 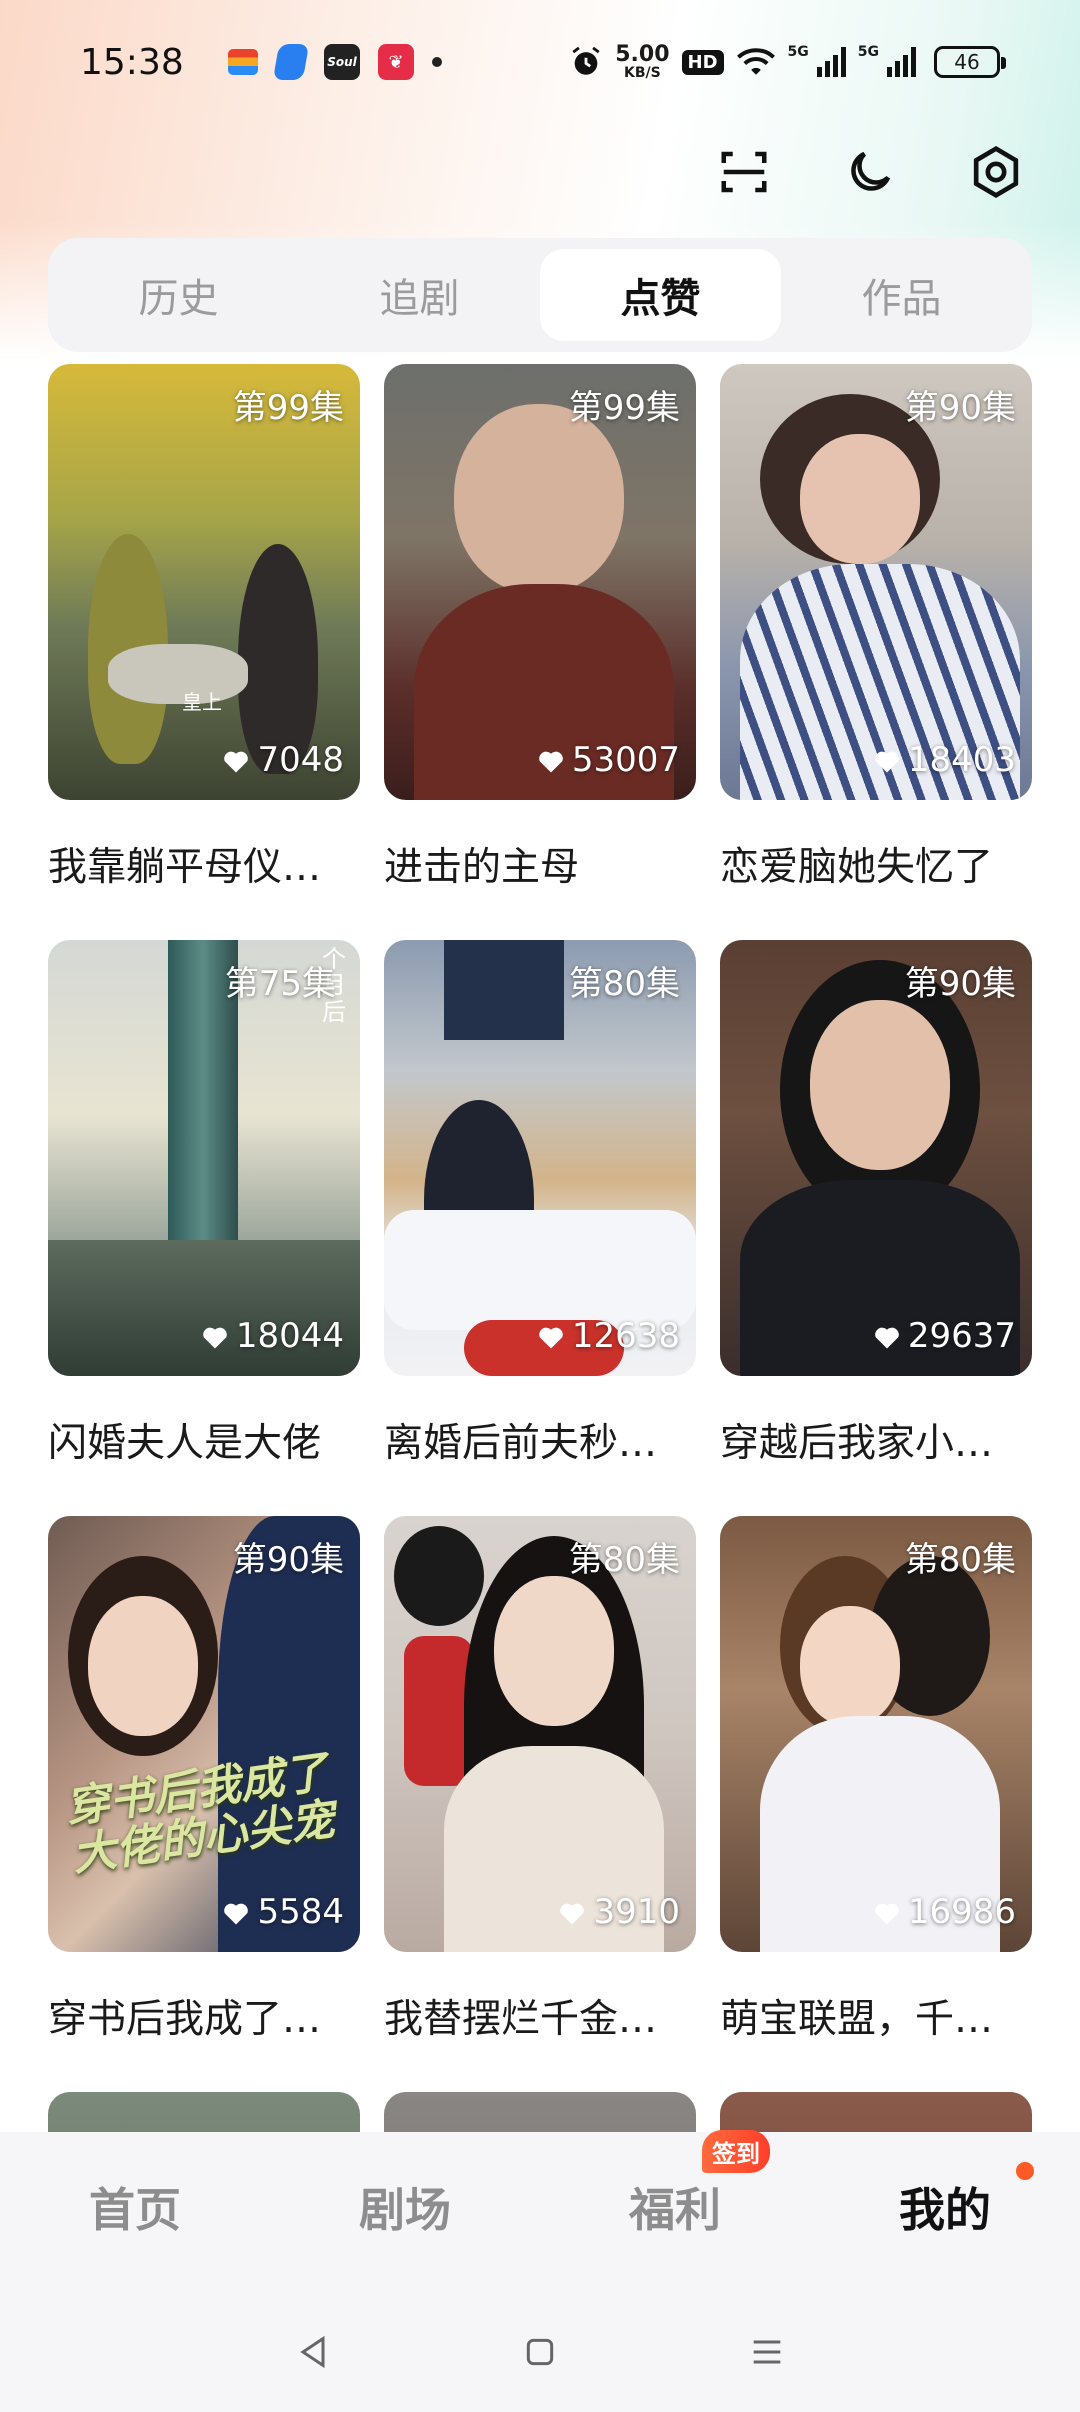 What do you see at coordinates (876, 1158) in the screenshot?
I see `drama-poster: 第90集 29637` at bounding box center [876, 1158].